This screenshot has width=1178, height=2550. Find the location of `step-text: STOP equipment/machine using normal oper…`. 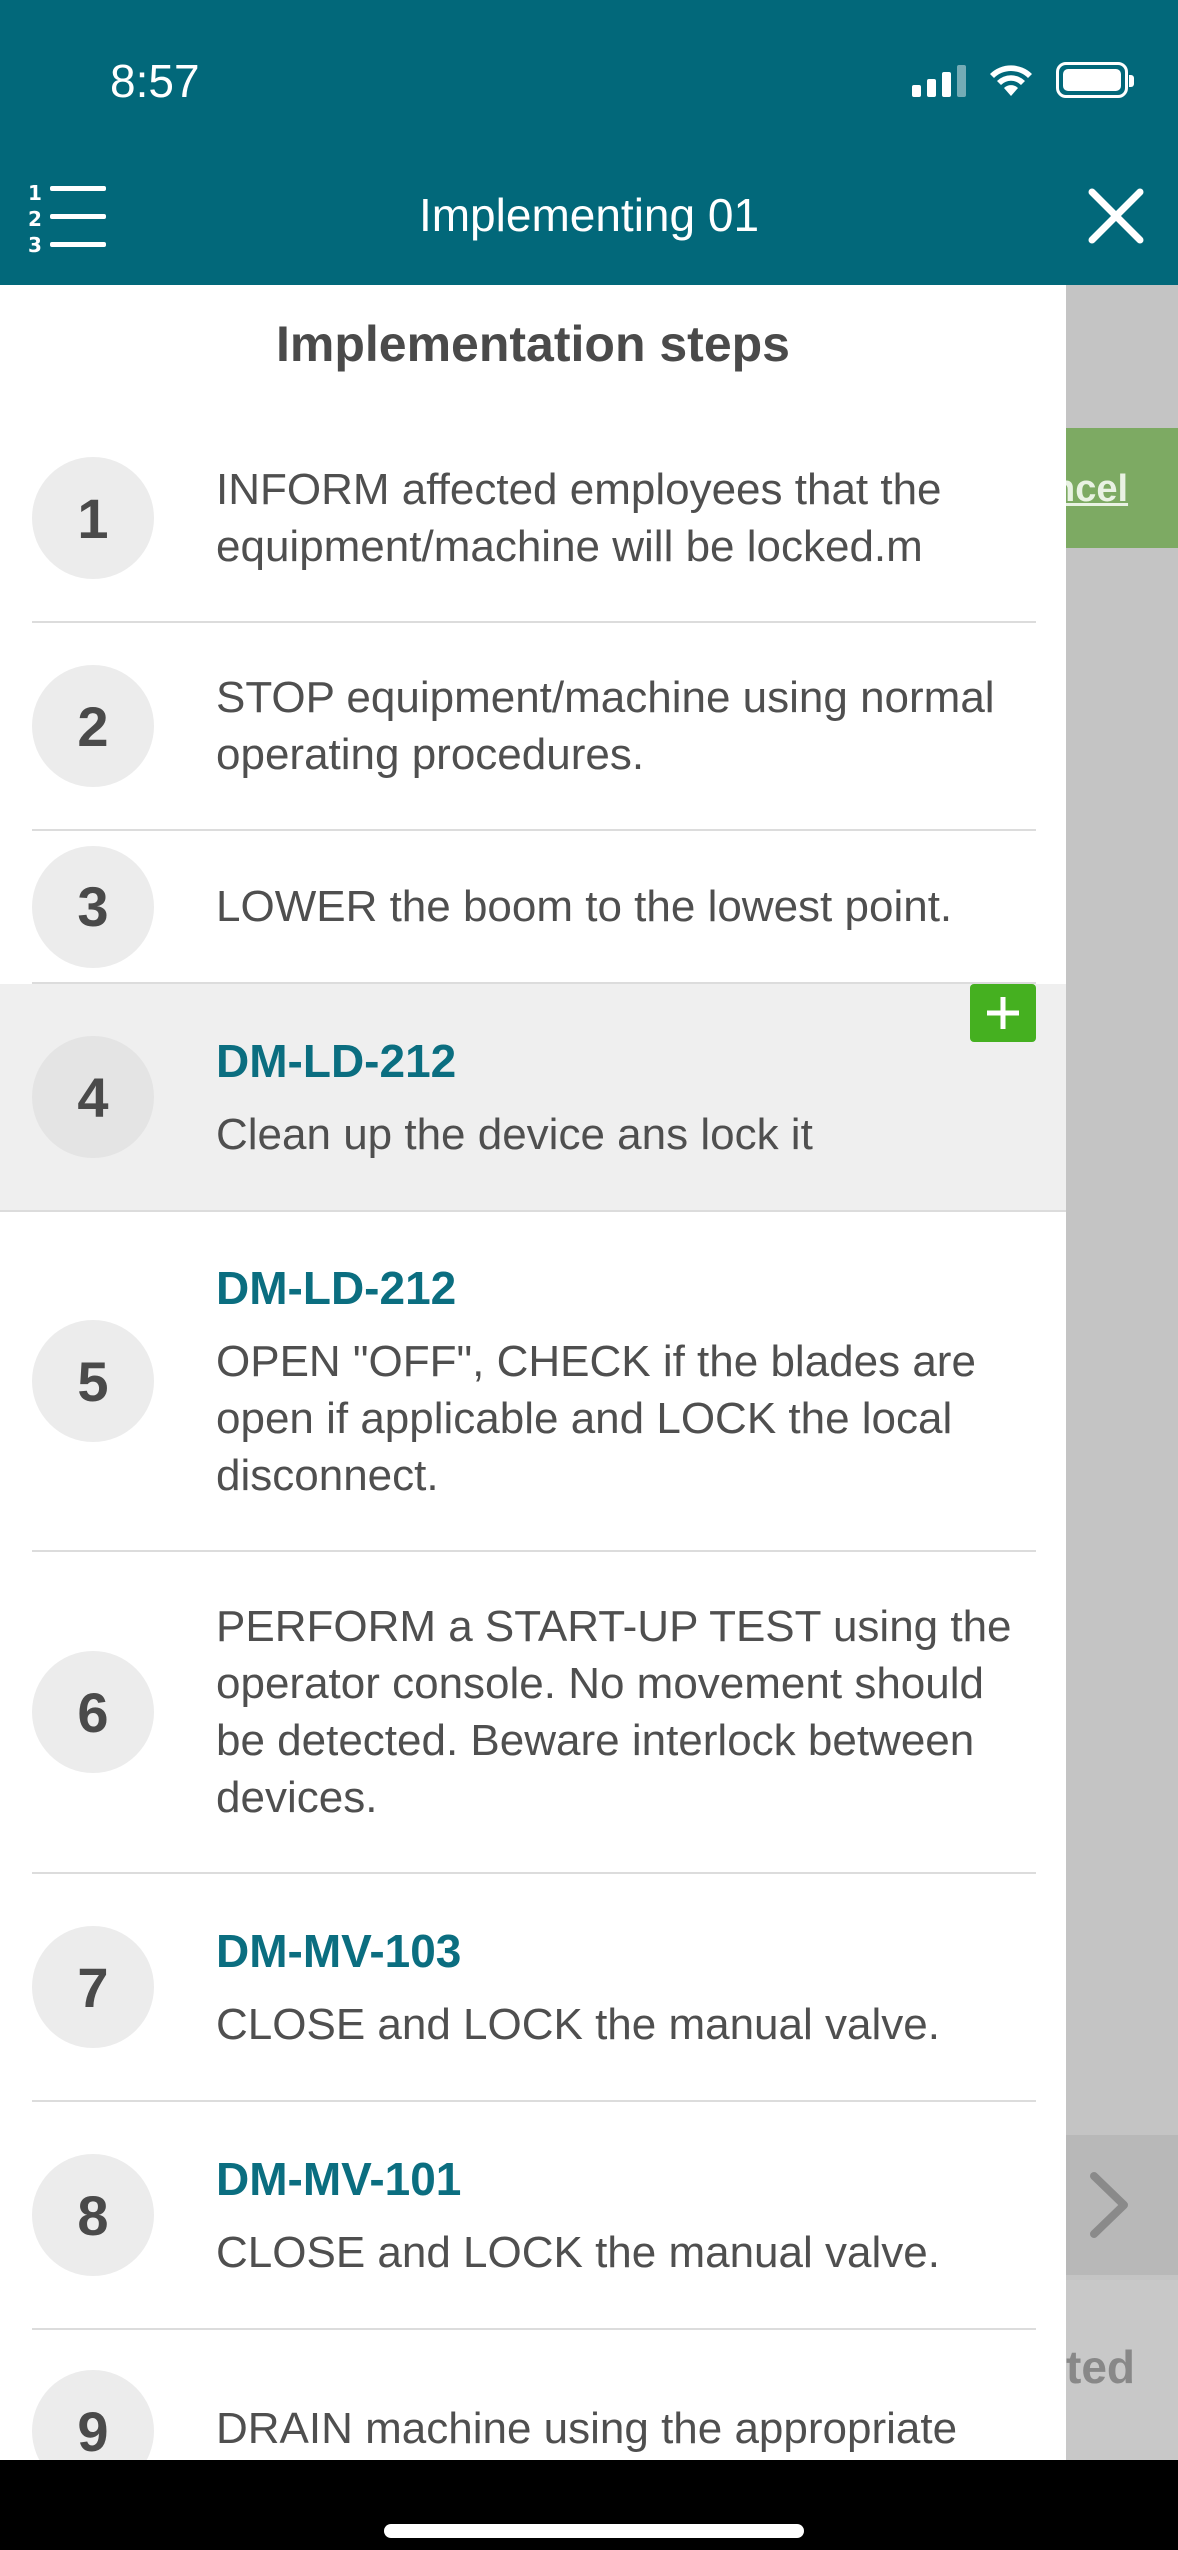

step-text: STOP equipment/machine using normal oper… is located at coordinates (605, 726).